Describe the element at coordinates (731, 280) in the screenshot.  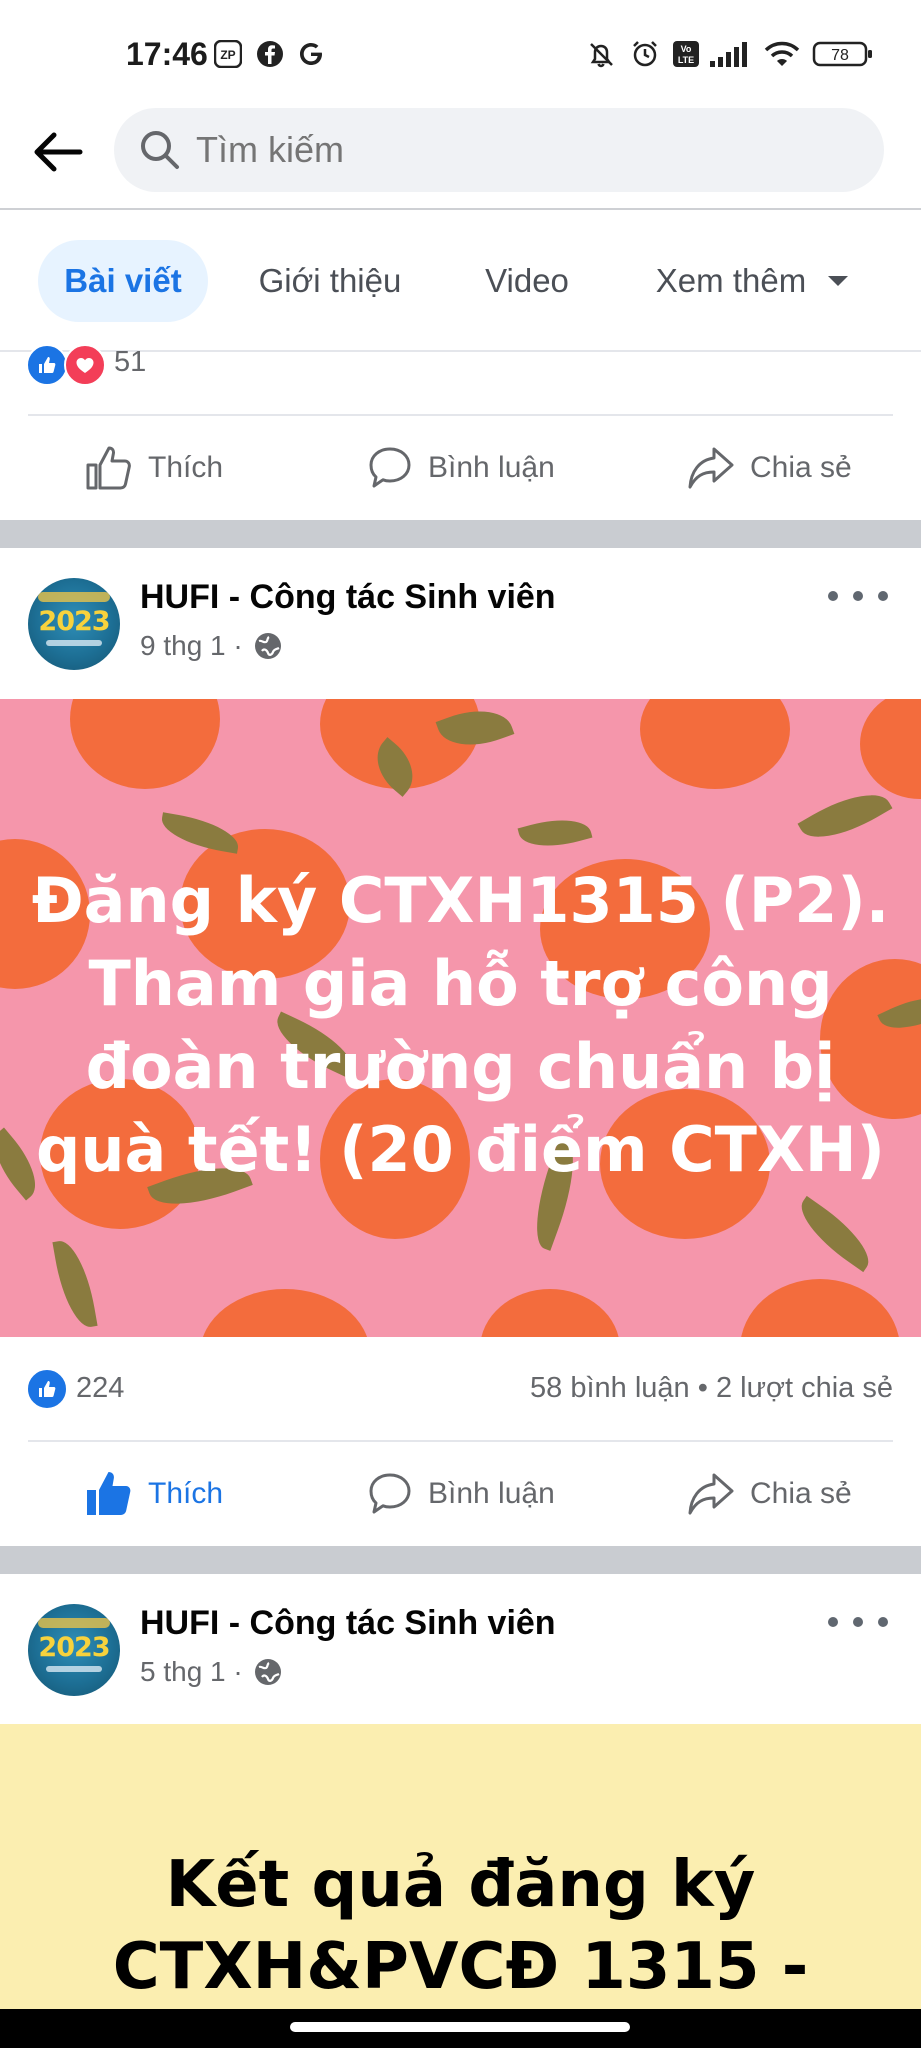
I see `tab-label: Xem thêm` at that location.